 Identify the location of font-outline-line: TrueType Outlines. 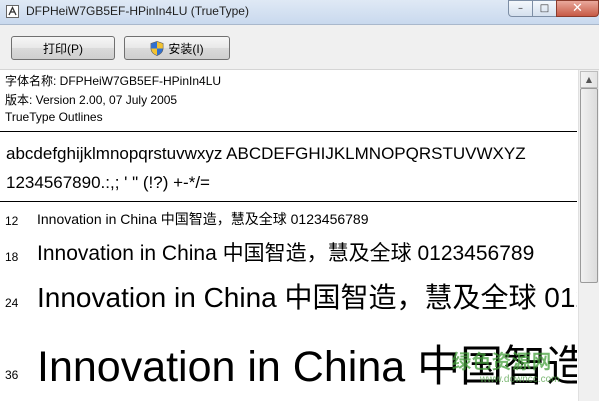
(54, 117).